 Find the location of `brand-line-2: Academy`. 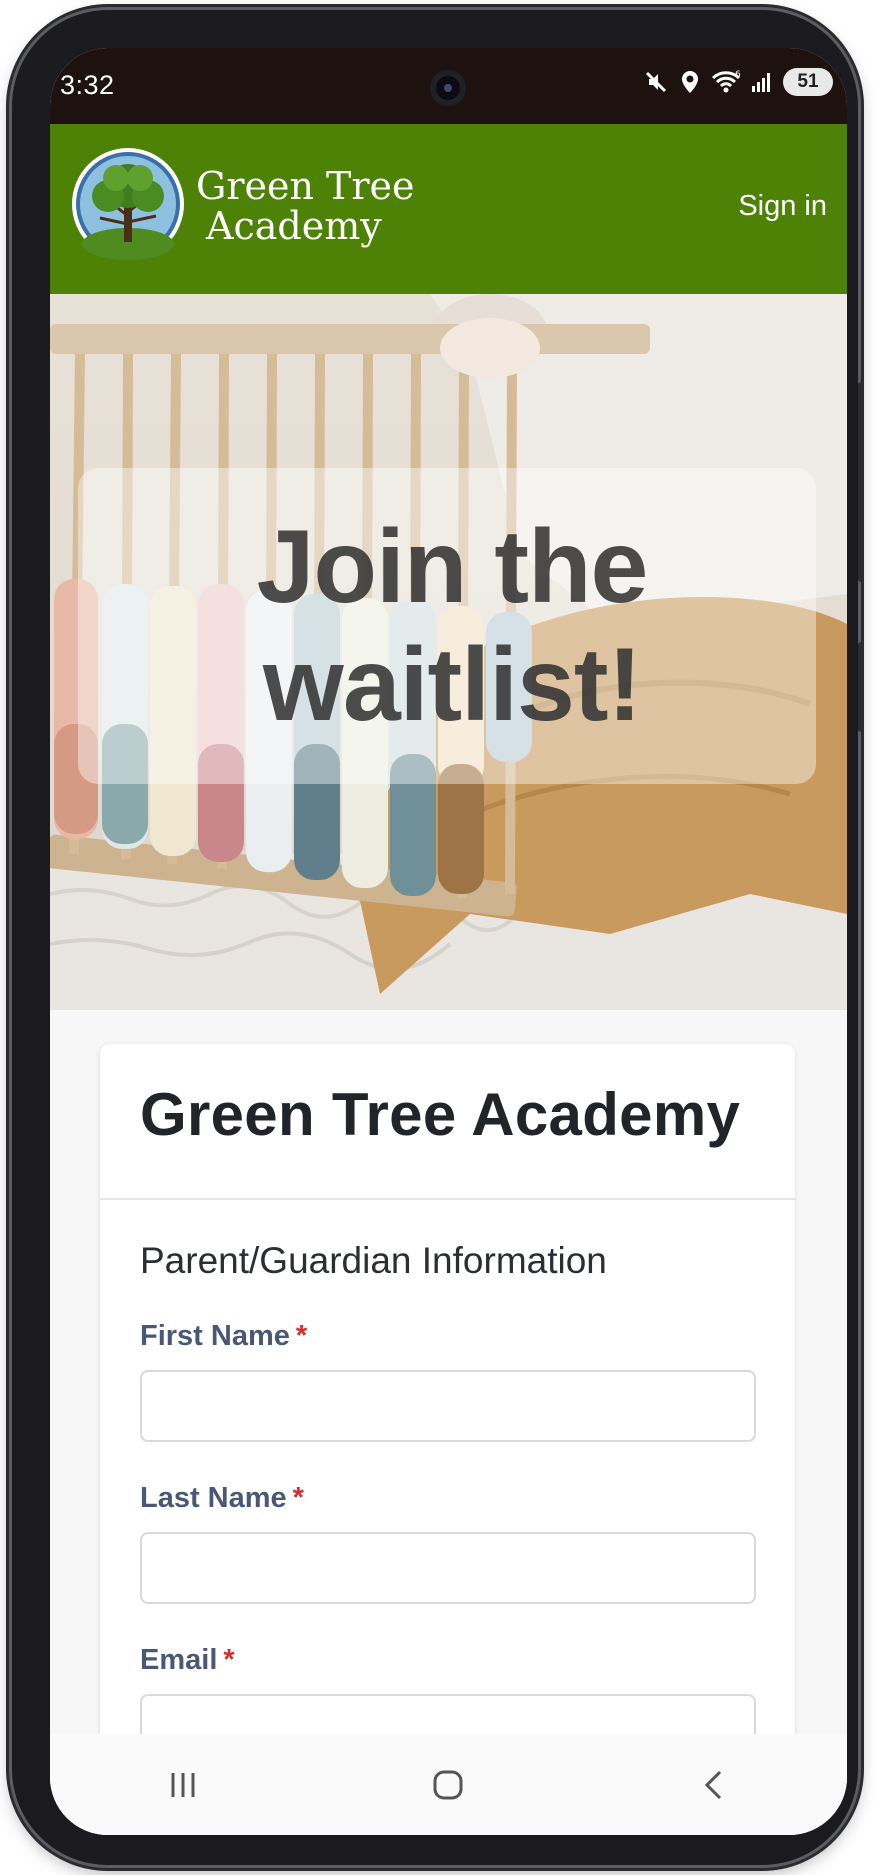

brand-line-2: Academy is located at coordinates (294, 226).